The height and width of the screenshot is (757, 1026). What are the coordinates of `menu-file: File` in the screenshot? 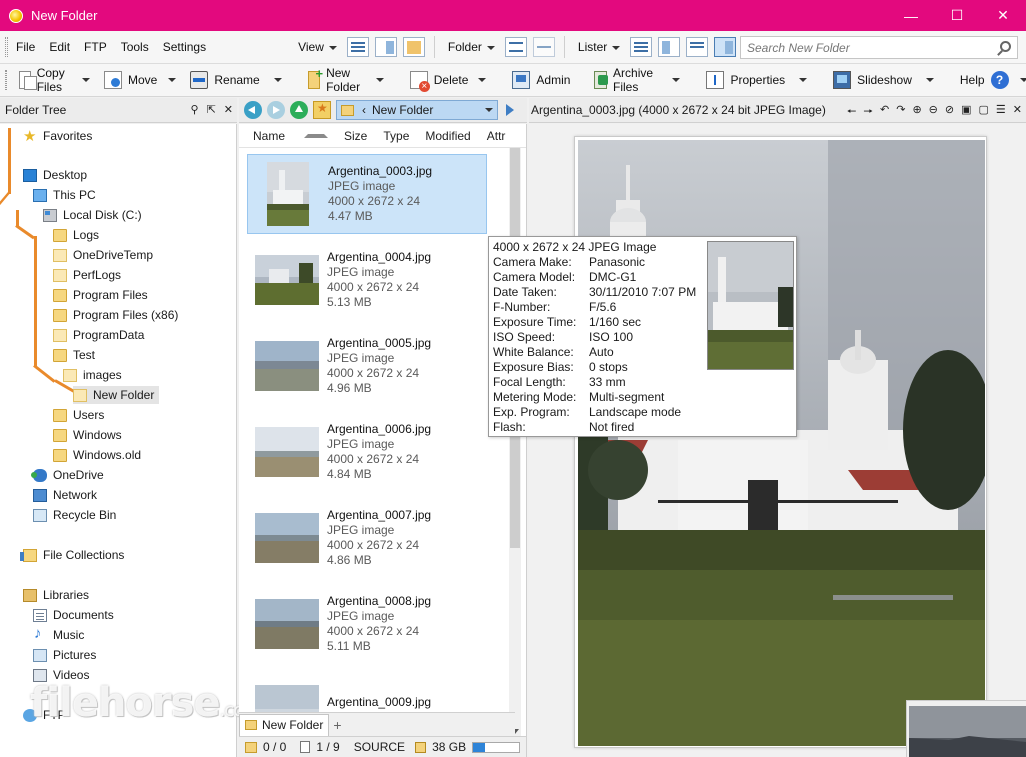 It's located at (28, 47).